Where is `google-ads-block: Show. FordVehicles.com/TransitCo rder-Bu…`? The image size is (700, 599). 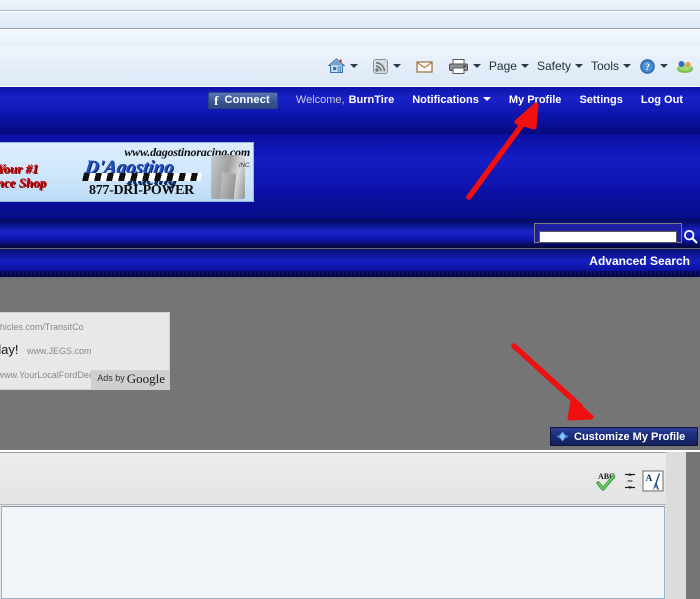 google-ads-block: Show. FordVehicles.com/TransitCo rder-Bu… is located at coordinates (85, 351).